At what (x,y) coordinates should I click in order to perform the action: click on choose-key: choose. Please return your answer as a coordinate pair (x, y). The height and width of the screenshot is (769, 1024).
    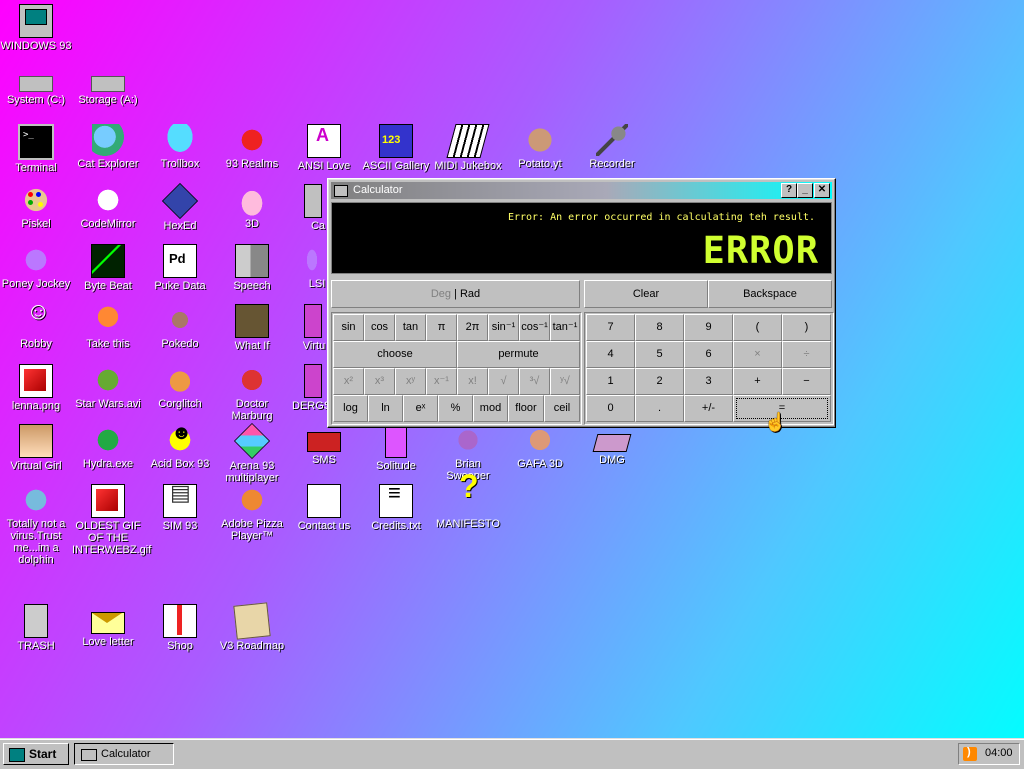
    Looking at the image, I should click on (395, 354).